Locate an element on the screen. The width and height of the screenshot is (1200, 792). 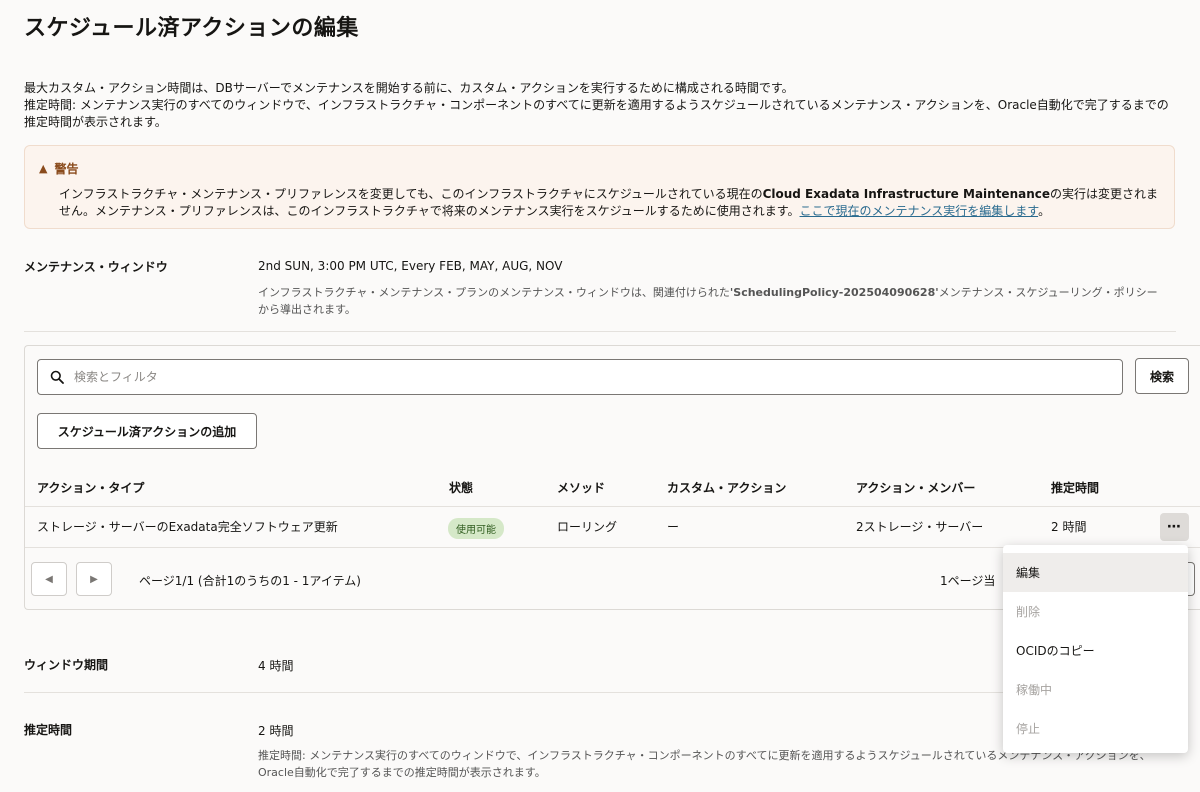
row-actions-button: ⋯ is located at coordinates (1174, 527).